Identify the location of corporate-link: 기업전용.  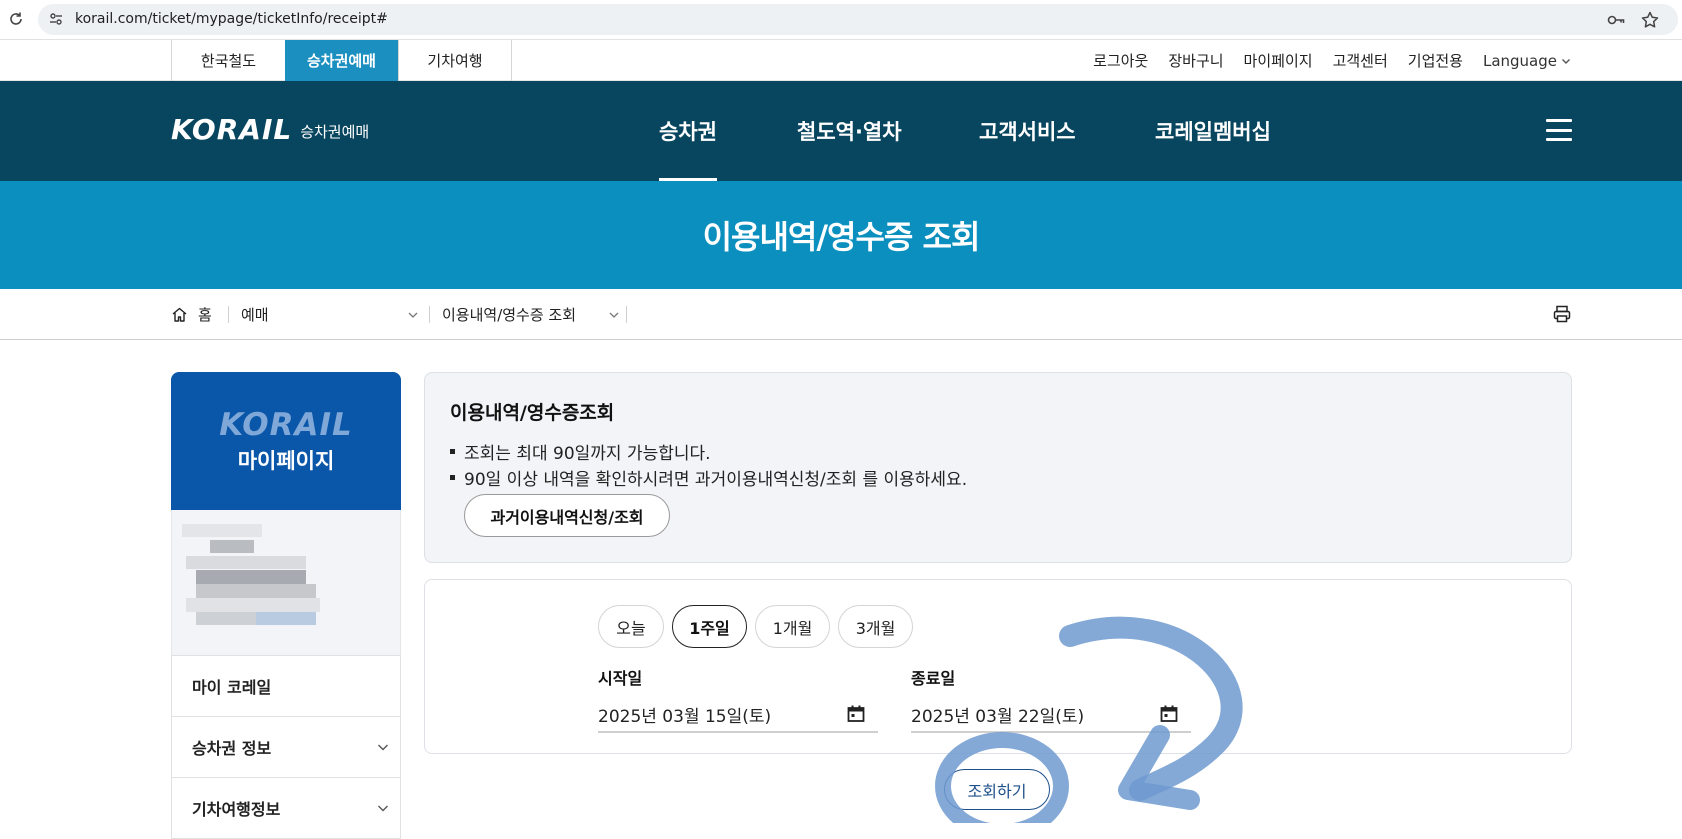
(1435, 60).